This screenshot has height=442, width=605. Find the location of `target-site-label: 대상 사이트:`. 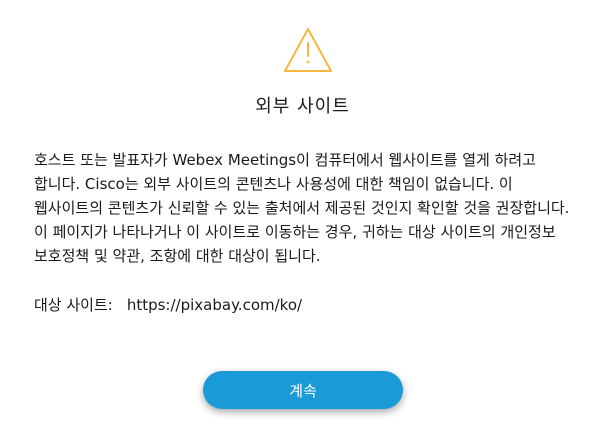

target-site-label: 대상 사이트: is located at coordinates (73, 305).